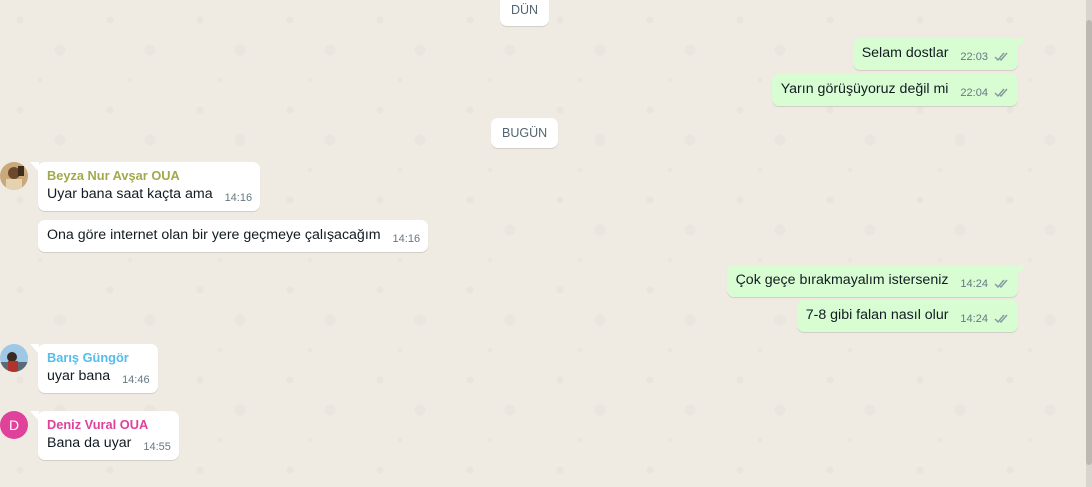 This screenshot has height=487, width=1092. I want to click on outgoing-message: Selam dostlar 22:03, so click(939, 54).